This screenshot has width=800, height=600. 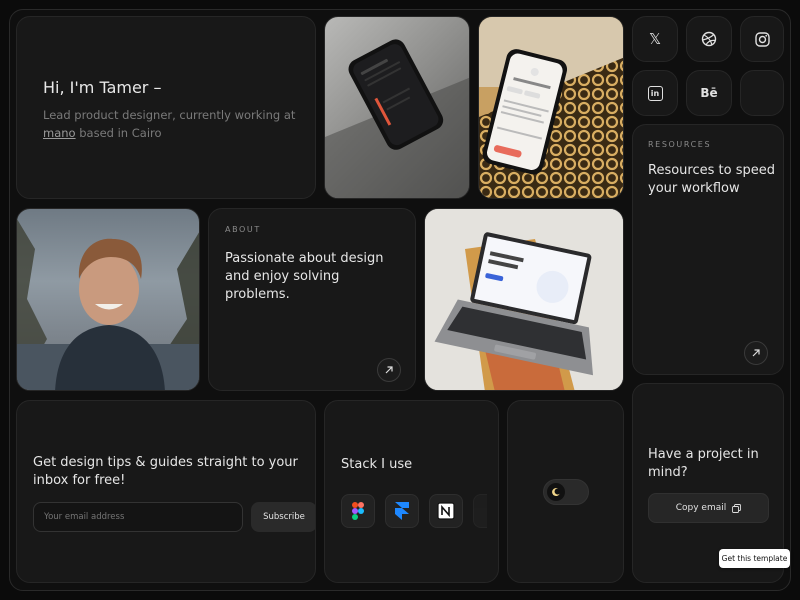 I want to click on about-eyebrow: ABOUT, so click(x=243, y=229).